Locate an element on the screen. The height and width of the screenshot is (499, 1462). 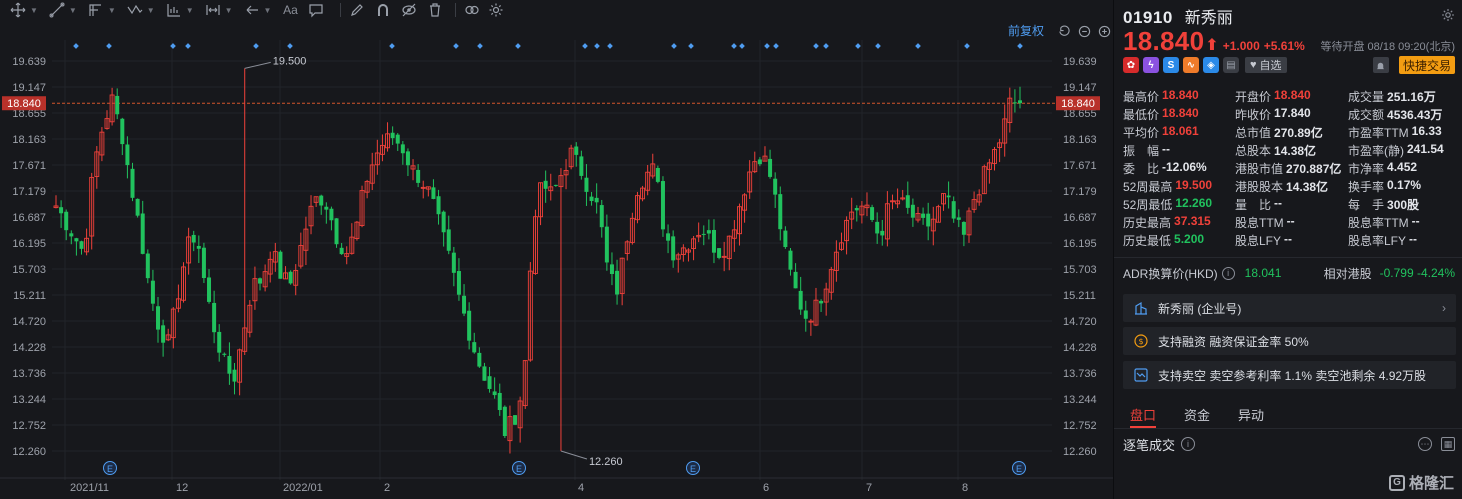
link-icon is located at coordinates (472, 10).